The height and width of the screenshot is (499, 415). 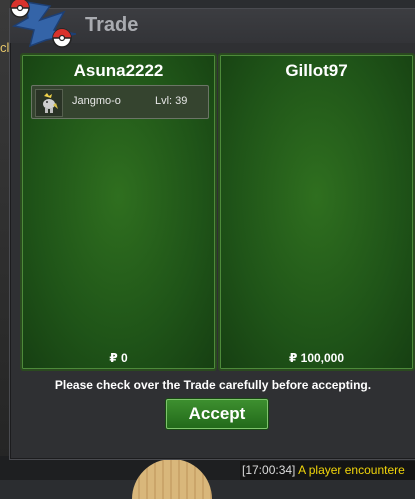 What do you see at coordinates (118, 358) in the screenshot?
I see `money-offer: ₽ 0` at bounding box center [118, 358].